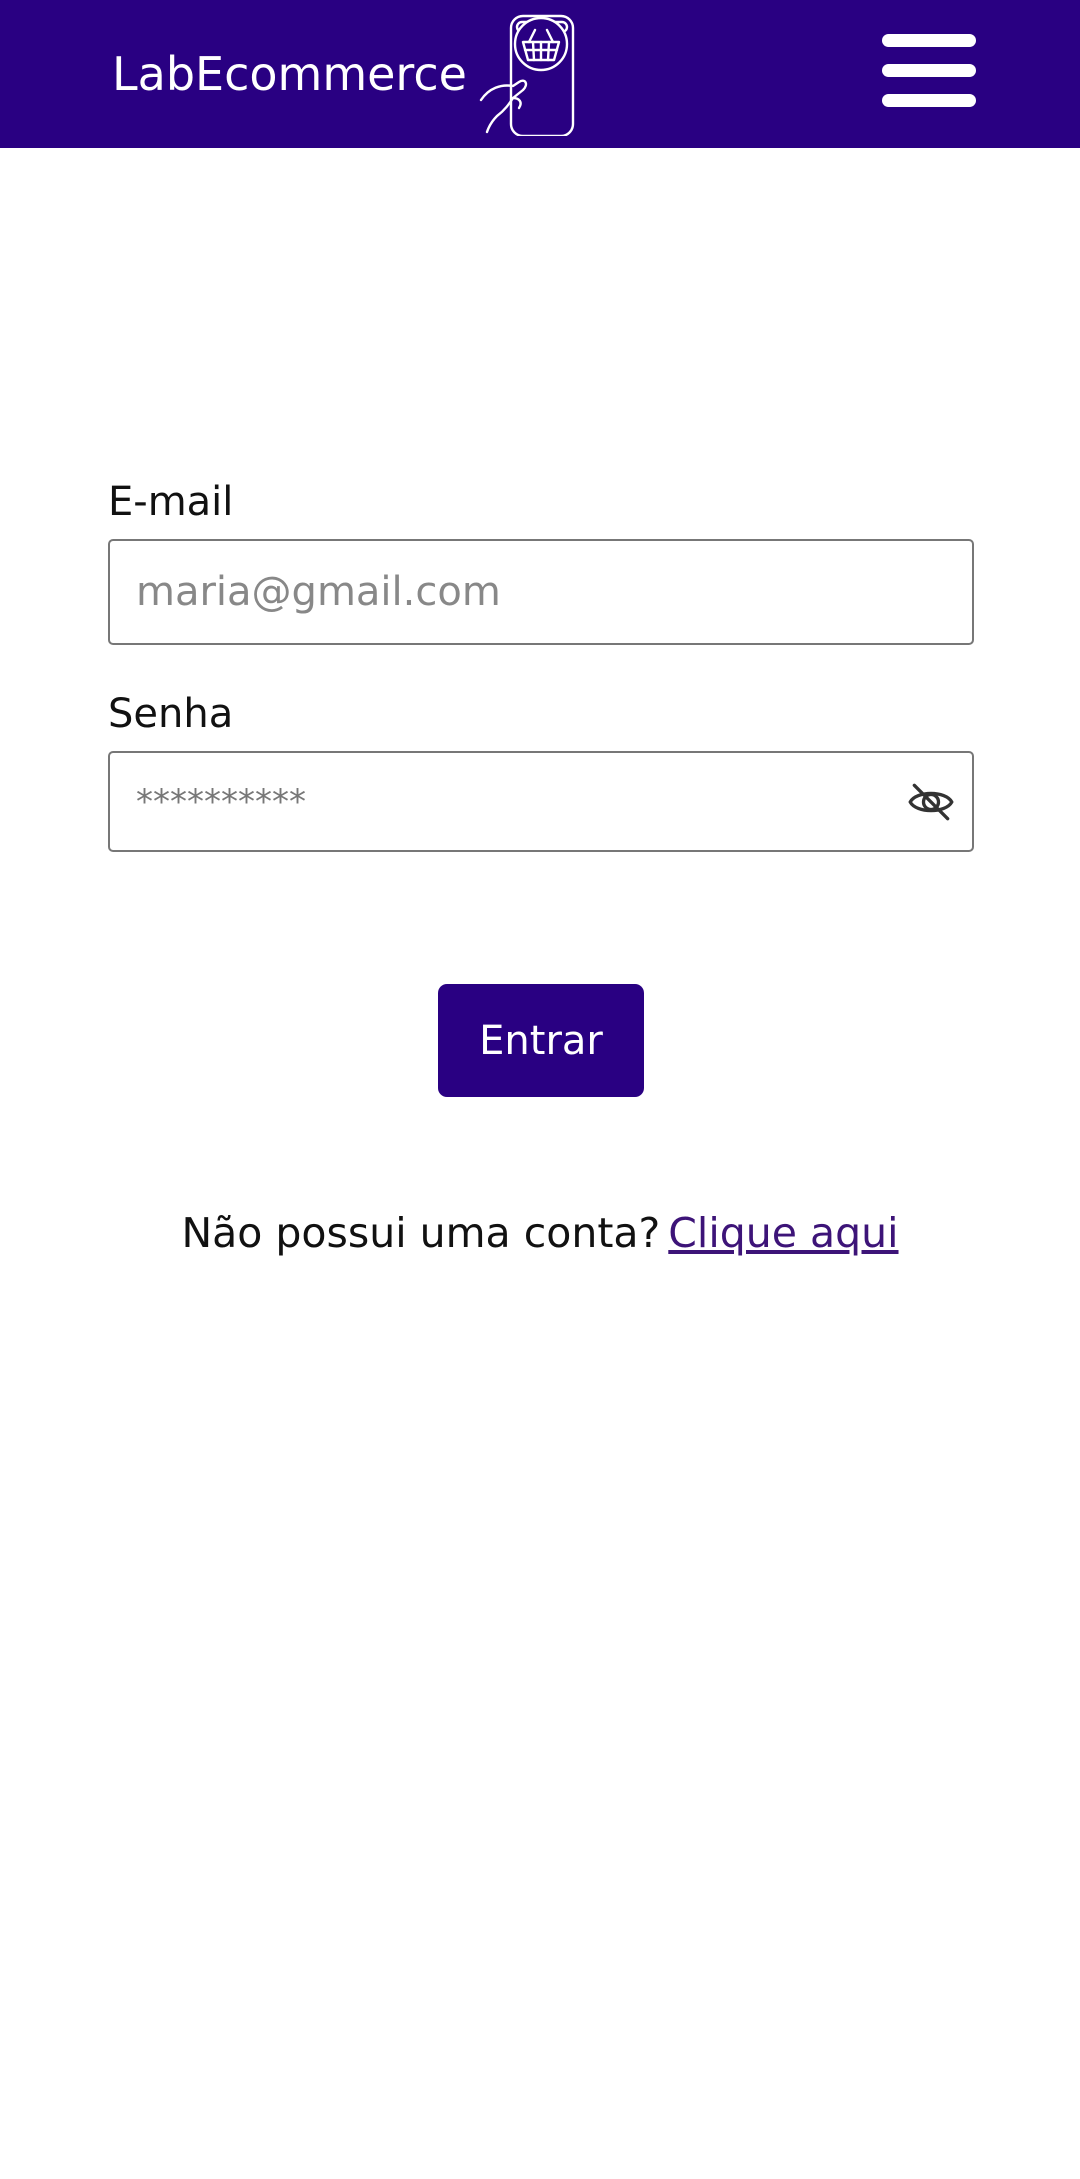 This screenshot has height=2179, width=1080. I want to click on menu-button, so click(929, 71).